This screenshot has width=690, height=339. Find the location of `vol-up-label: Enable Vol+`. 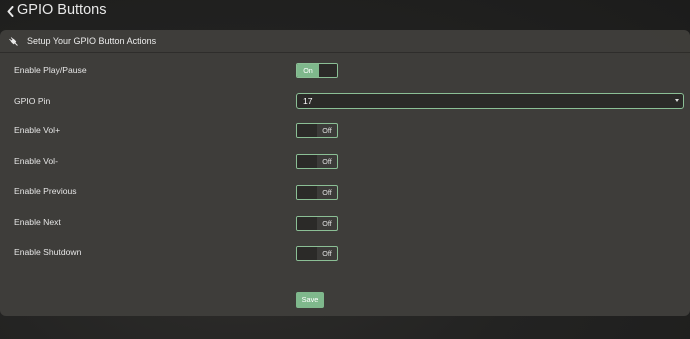

vol-up-label: Enable Vol+ is located at coordinates (37, 130).